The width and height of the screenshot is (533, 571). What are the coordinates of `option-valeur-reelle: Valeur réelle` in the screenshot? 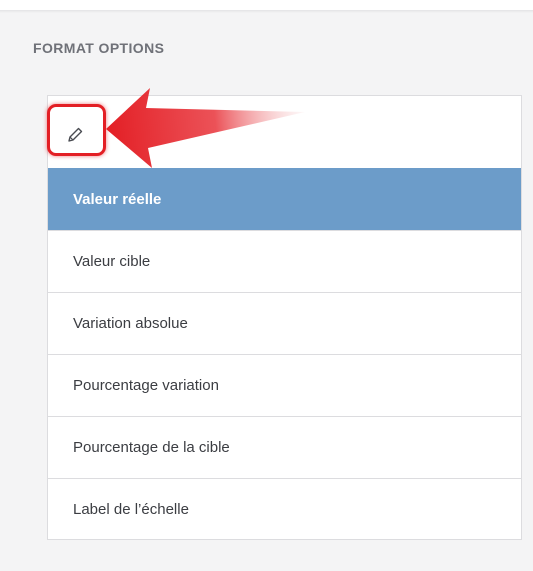 It's located at (284, 199).